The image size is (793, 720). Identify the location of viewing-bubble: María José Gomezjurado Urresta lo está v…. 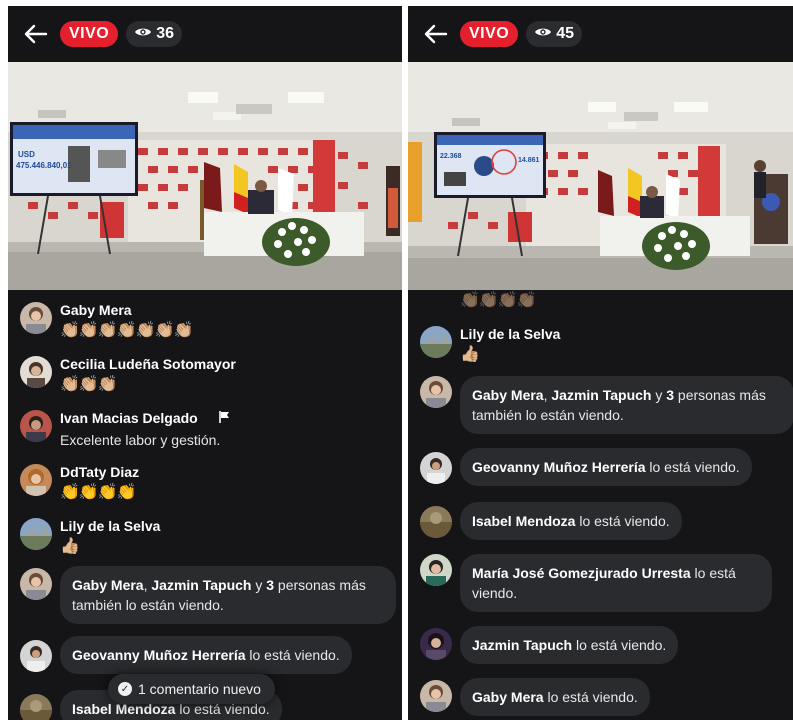
(616, 583).